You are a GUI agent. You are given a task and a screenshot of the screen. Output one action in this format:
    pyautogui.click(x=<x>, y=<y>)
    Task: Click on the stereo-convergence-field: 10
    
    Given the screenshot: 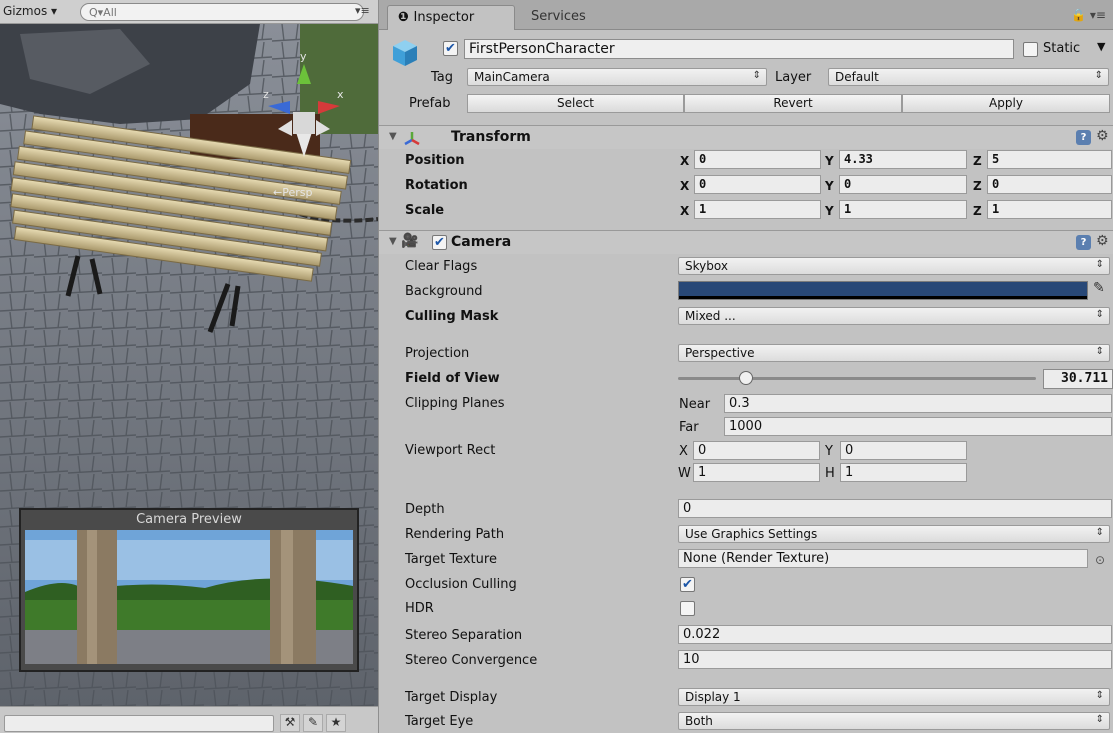 What is the action you would take?
    pyautogui.click(x=895, y=659)
    